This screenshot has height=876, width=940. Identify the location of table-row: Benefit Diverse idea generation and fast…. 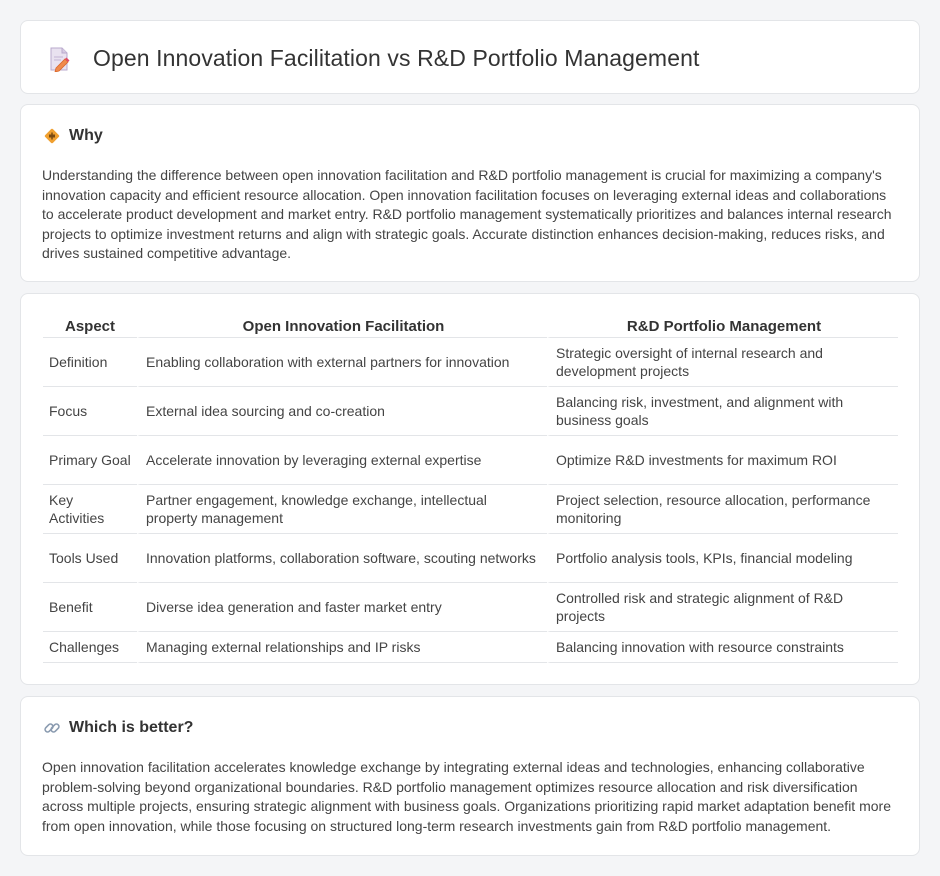
(470, 607).